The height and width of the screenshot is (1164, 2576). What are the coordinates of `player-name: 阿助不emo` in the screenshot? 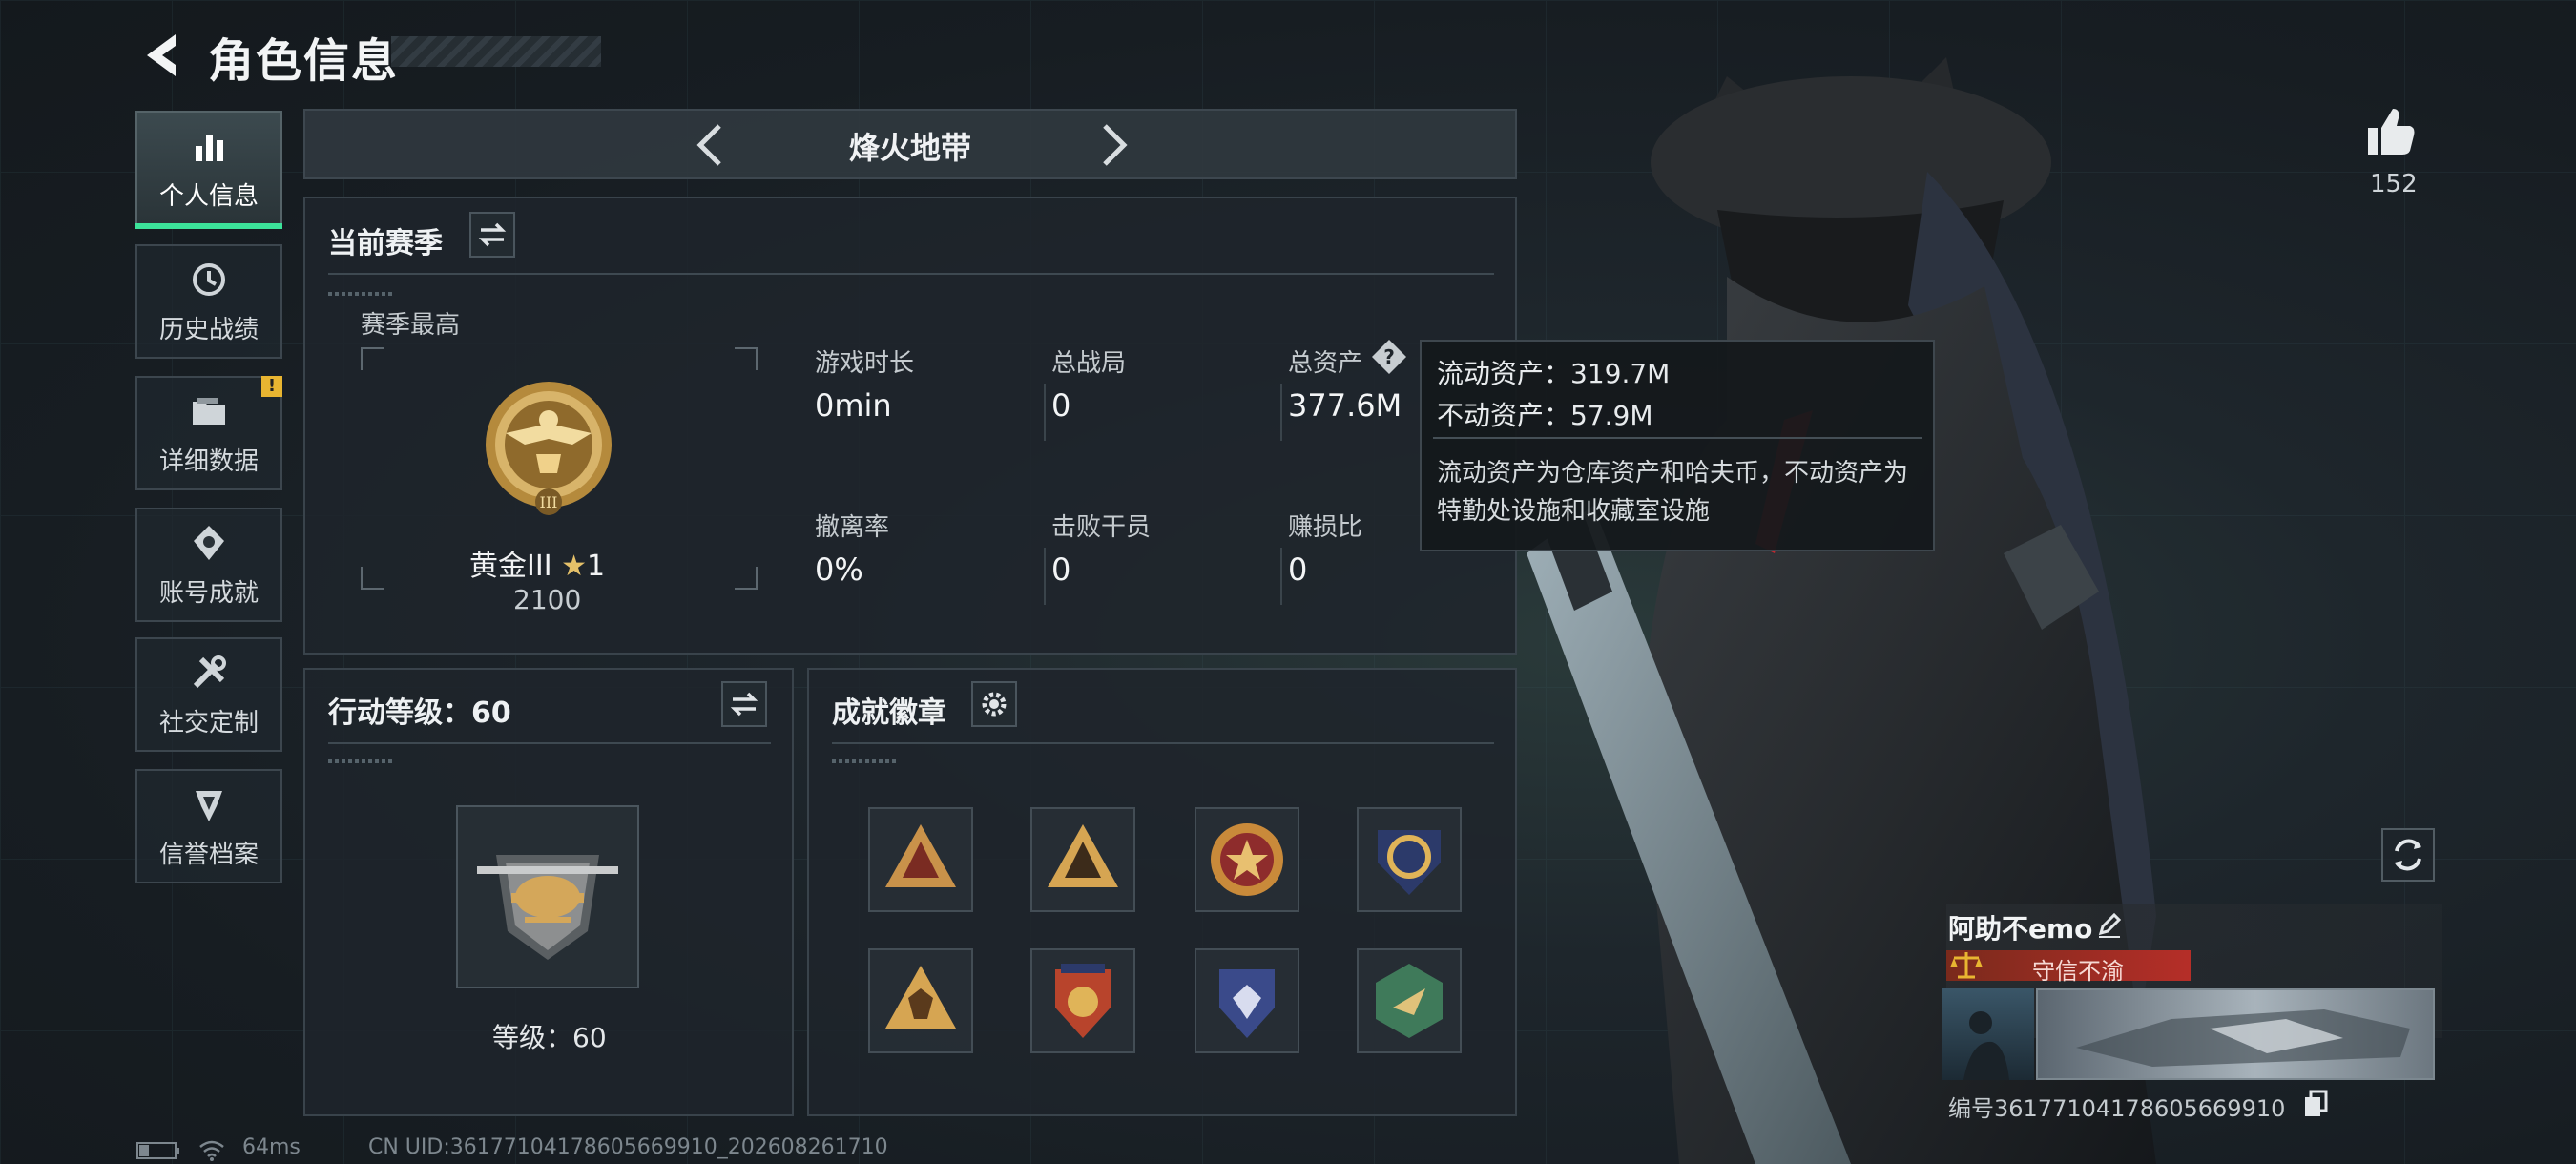 It's located at (2020, 929).